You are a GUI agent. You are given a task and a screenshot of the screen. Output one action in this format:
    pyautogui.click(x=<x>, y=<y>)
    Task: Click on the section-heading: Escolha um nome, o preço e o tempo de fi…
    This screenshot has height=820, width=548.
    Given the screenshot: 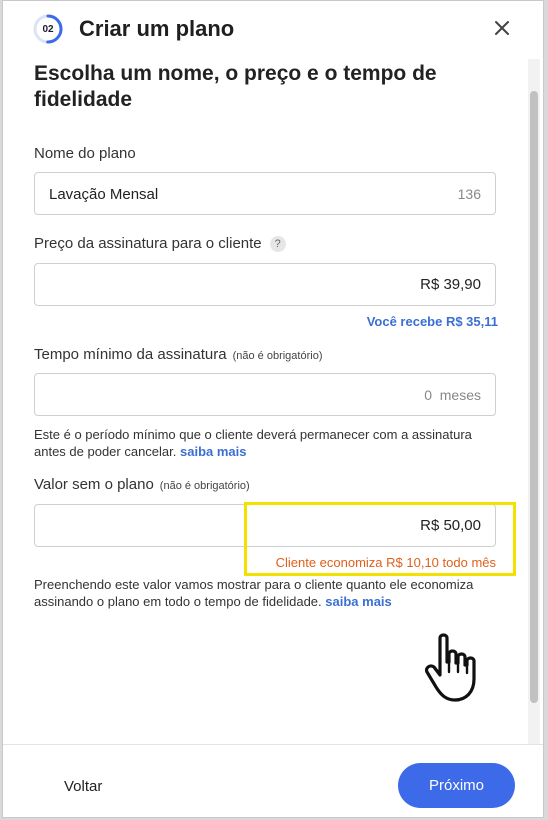 What is the action you would take?
    pyautogui.click(x=235, y=86)
    